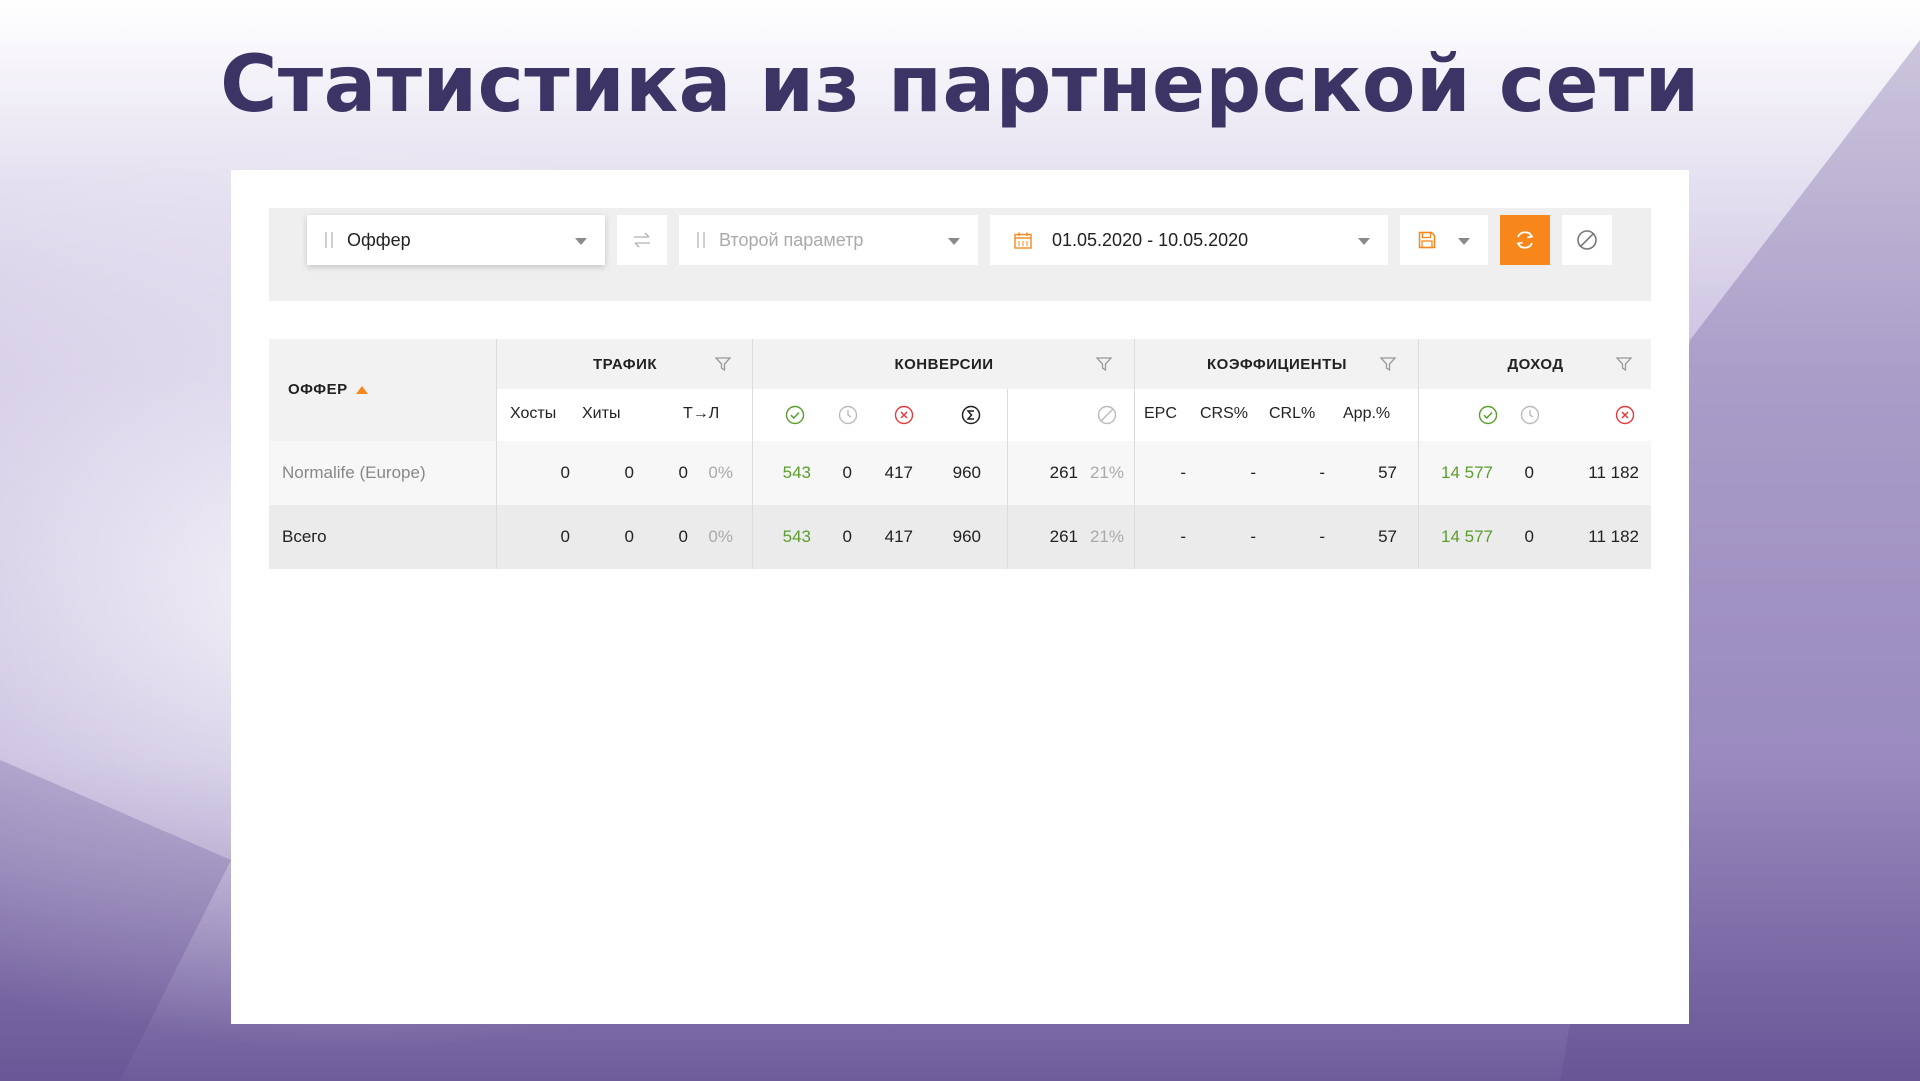 This screenshot has width=1920, height=1081. I want to click on sort-asc-icon, so click(361, 389).